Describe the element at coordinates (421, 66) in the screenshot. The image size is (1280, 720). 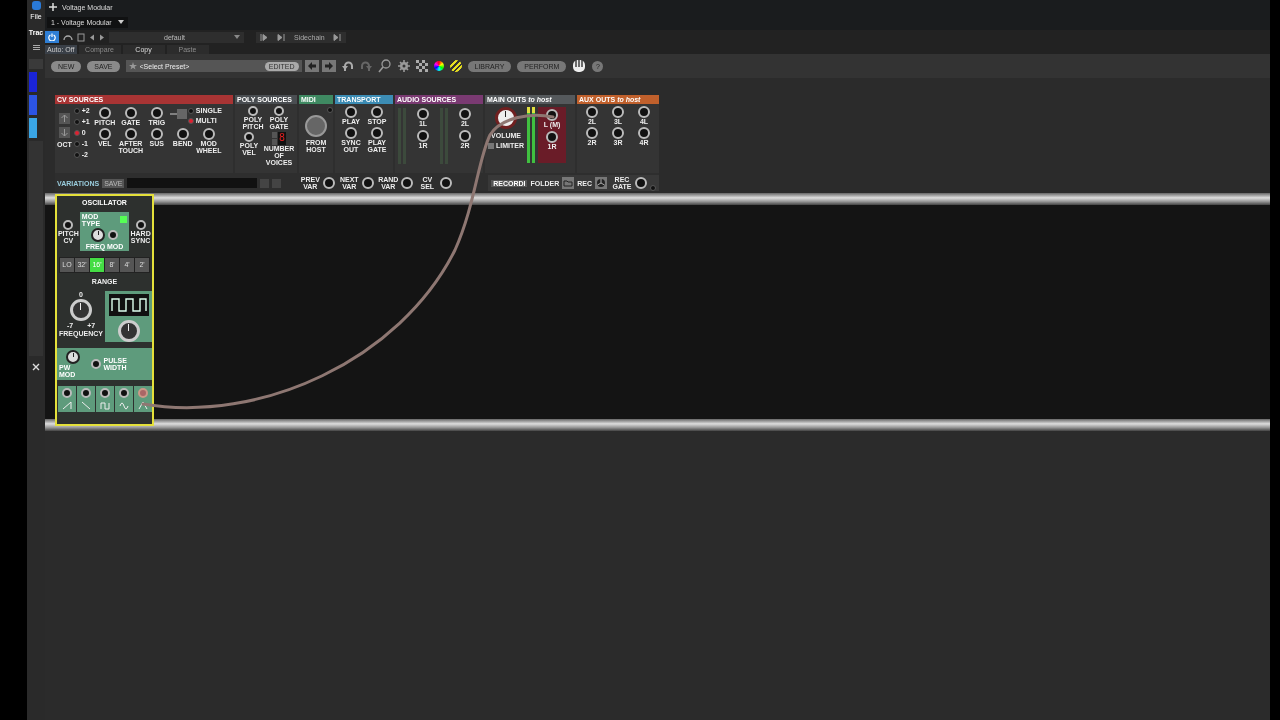
I see `checker-icon` at that location.